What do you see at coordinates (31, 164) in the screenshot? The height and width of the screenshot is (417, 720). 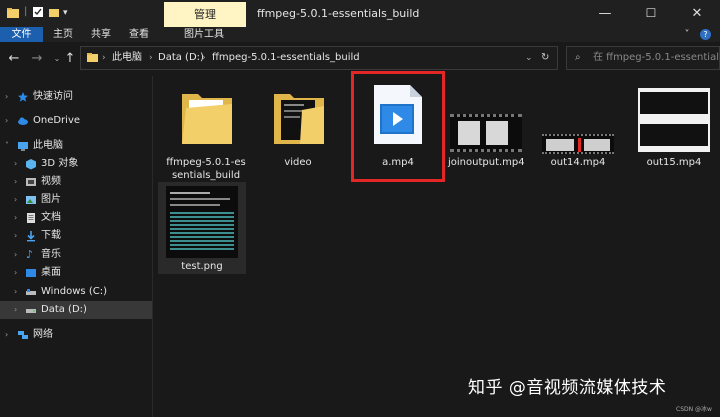 I see `cube-icon` at bounding box center [31, 164].